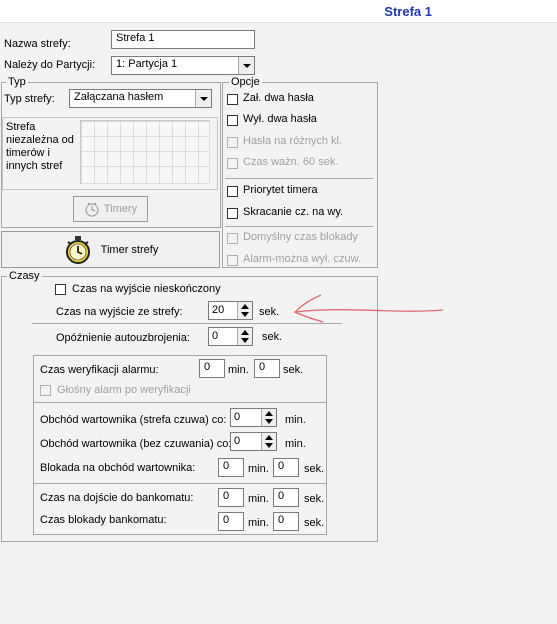 This screenshot has height=624, width=557. Describe the element at coordinates (103, 520) in the screenshot. I see `atm-block-label: Czas blokady bankomatu:` at that location.